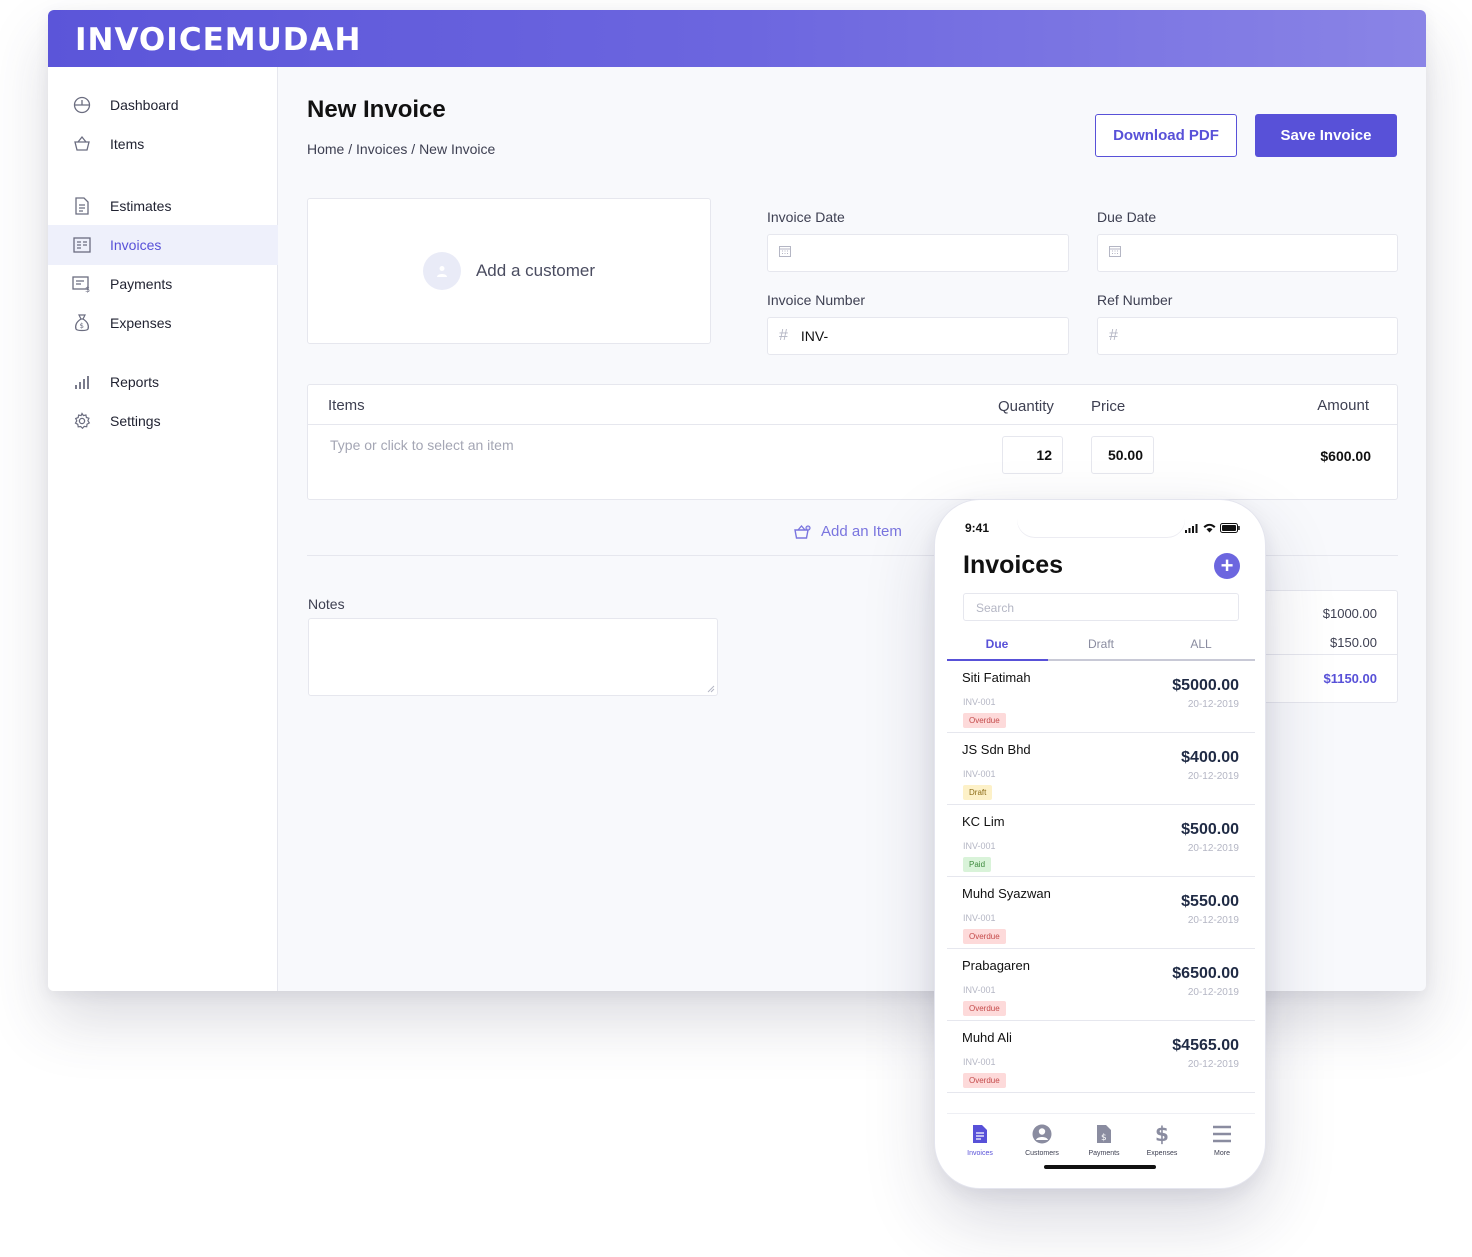  What do you see at coordinates (814, 336) in the screenshot?
I see `invoice-number-value: INV-` at bounding box center [814, 336].